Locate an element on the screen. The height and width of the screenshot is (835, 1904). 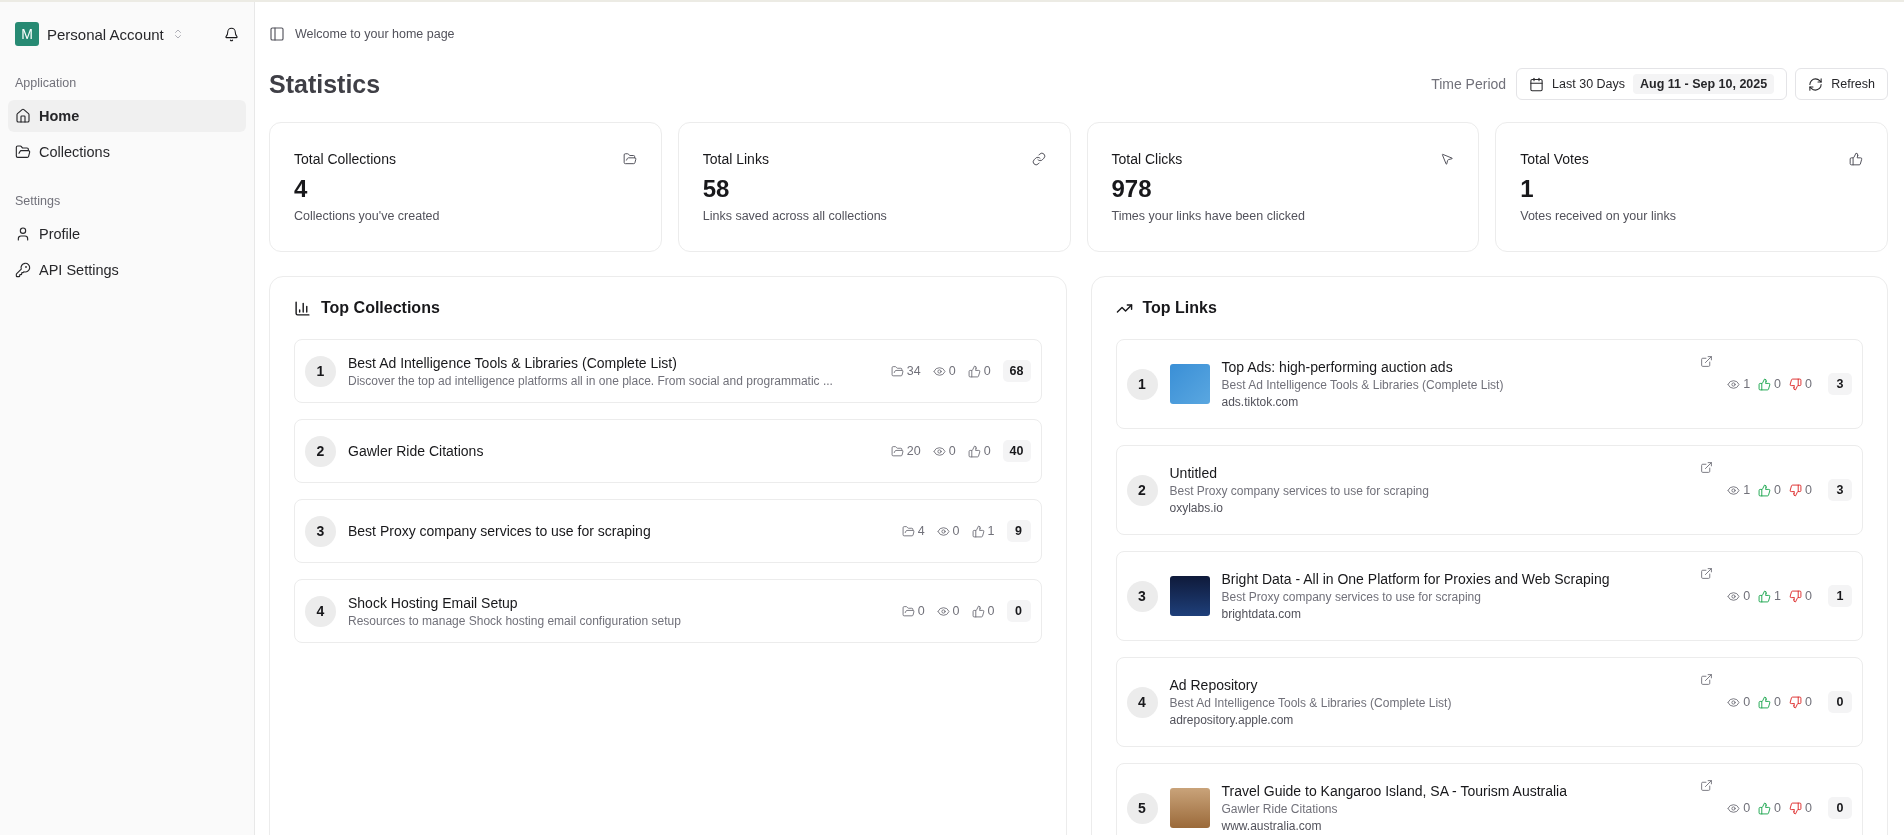
score: 0 is located at coordinates (1840, 702).